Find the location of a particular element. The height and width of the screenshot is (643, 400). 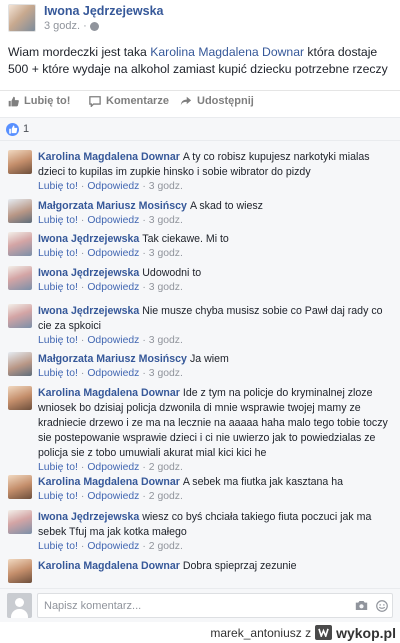

watermark-username: marek_antoniusz z is located at coordinates (261, 632).